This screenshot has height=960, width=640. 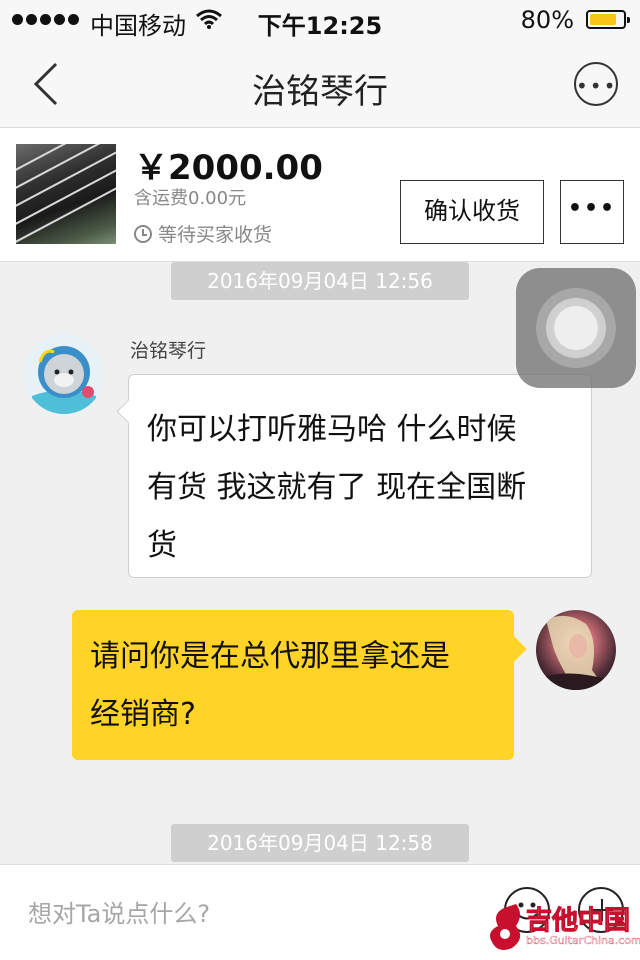 What do you see at coordinates (320, 92) in the screenshot?
I see `page-title: 治铭琴行` at bounding box center [320, 92].